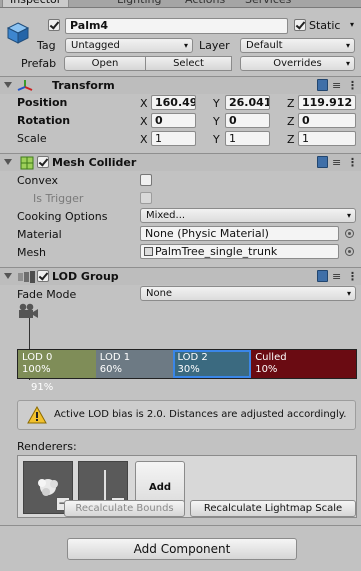 The width and height of the screenshot is (361, 571). What do you see at coordinates (188, 369) in the screenshot?
I see `lod-2-percent: 30%` at bounding box center [188, 369].